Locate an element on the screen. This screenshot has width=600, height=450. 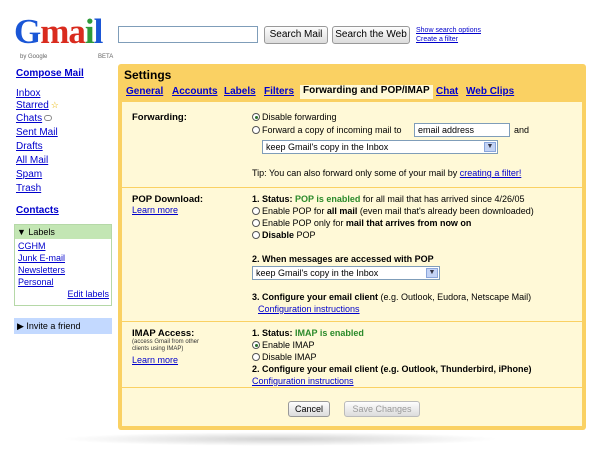
label-newsletters: Newsletters is located at coordinates (41, 270).